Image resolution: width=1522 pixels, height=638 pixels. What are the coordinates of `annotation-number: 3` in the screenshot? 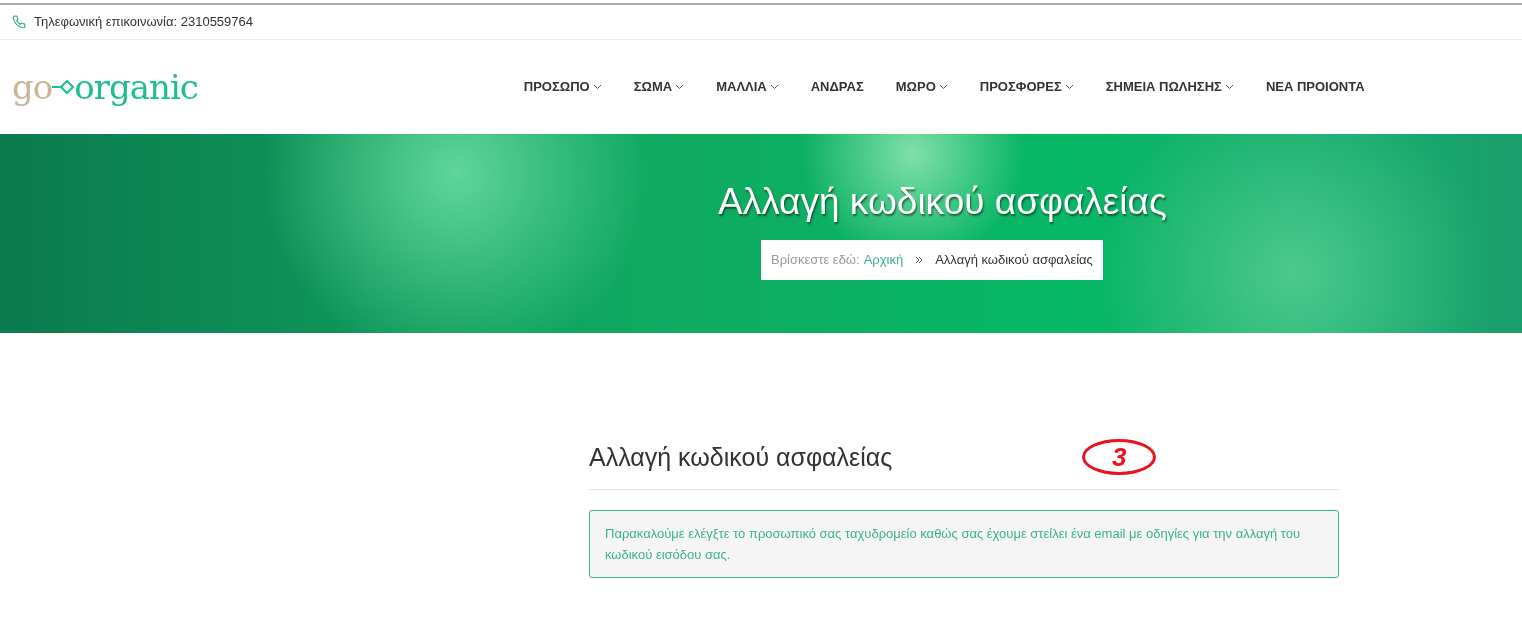 It's located at (1119, 457).